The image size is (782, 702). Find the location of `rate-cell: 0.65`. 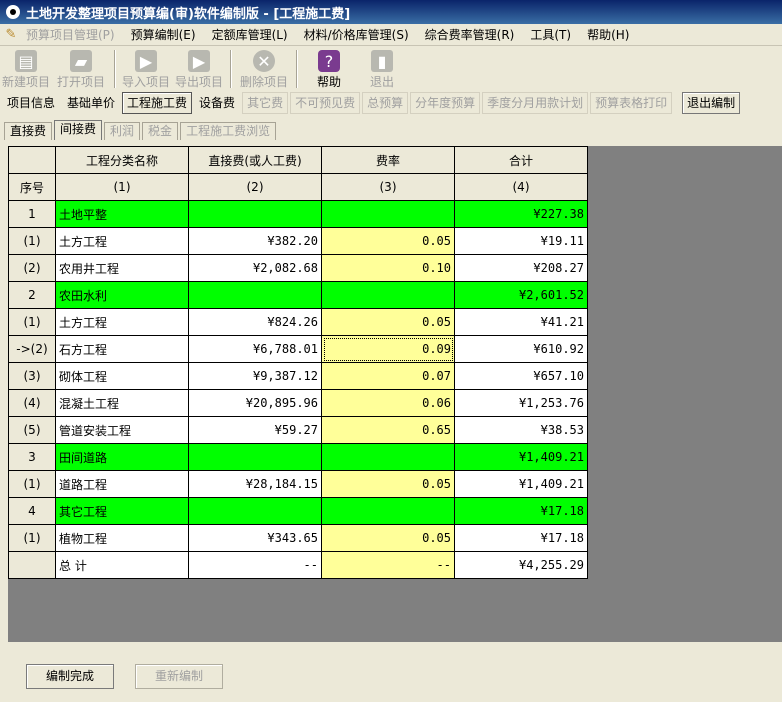

rate-cell: 0.65 is located at coordinates (388, 430).